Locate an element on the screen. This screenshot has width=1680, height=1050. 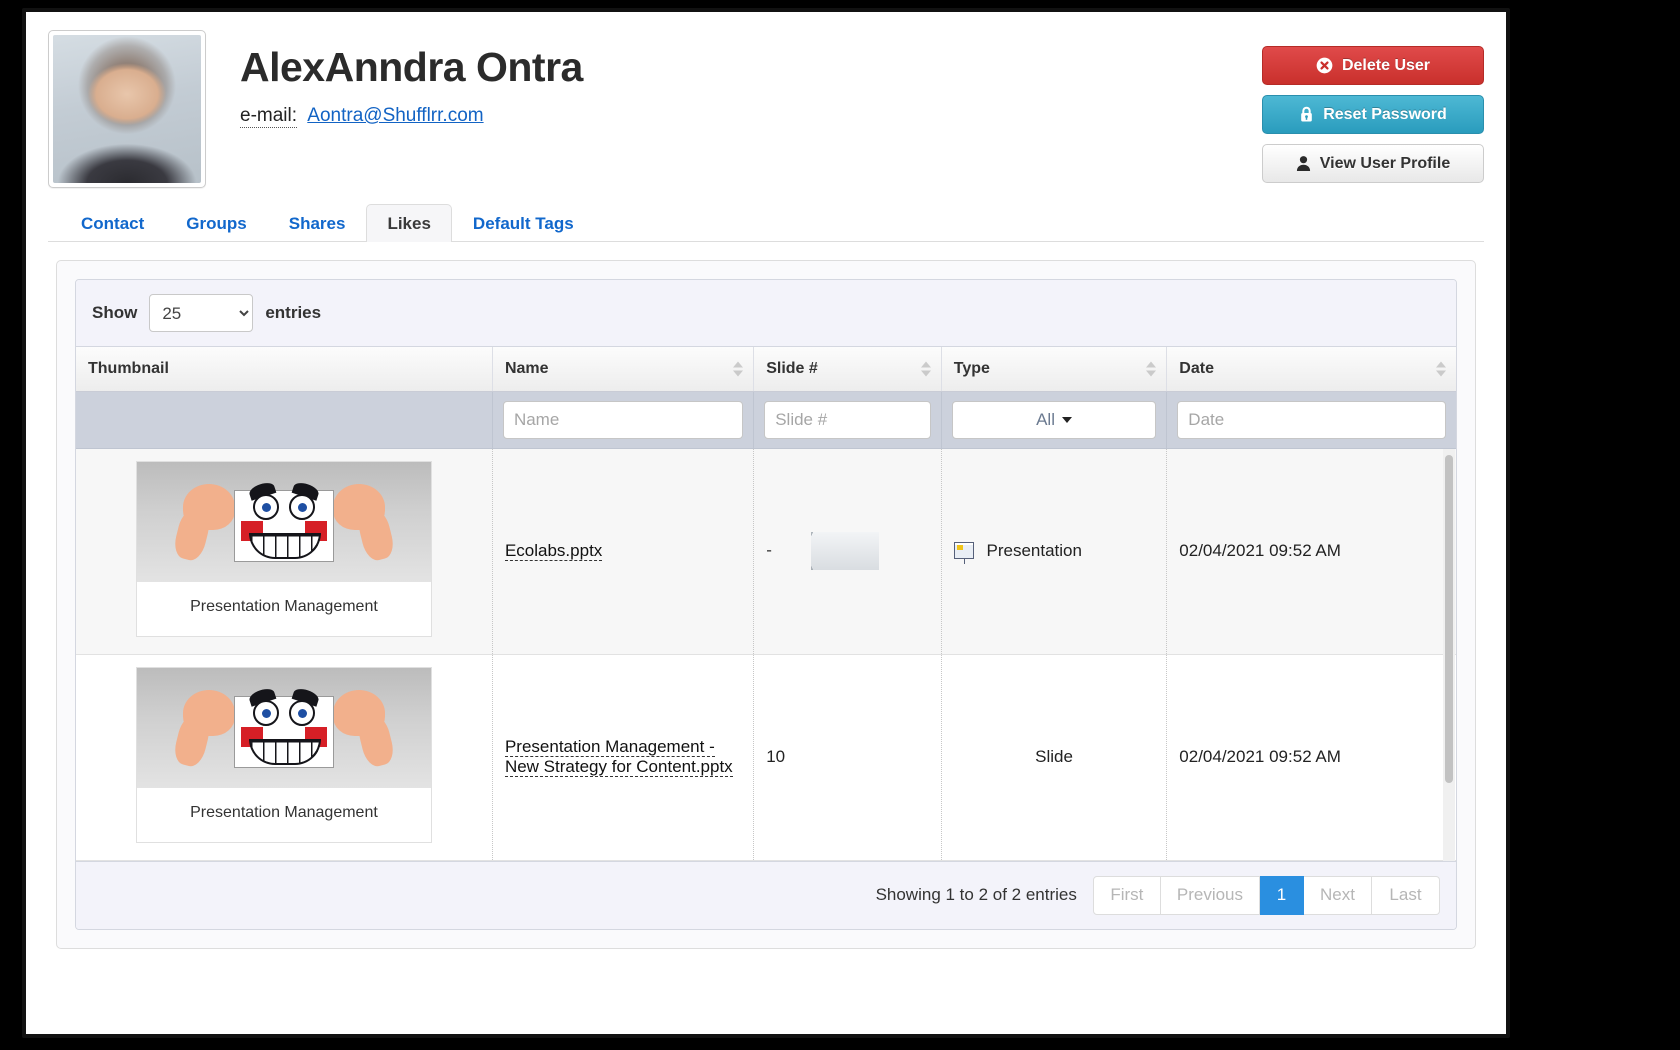
entries-label: entries is located at coordinates (293, 312).